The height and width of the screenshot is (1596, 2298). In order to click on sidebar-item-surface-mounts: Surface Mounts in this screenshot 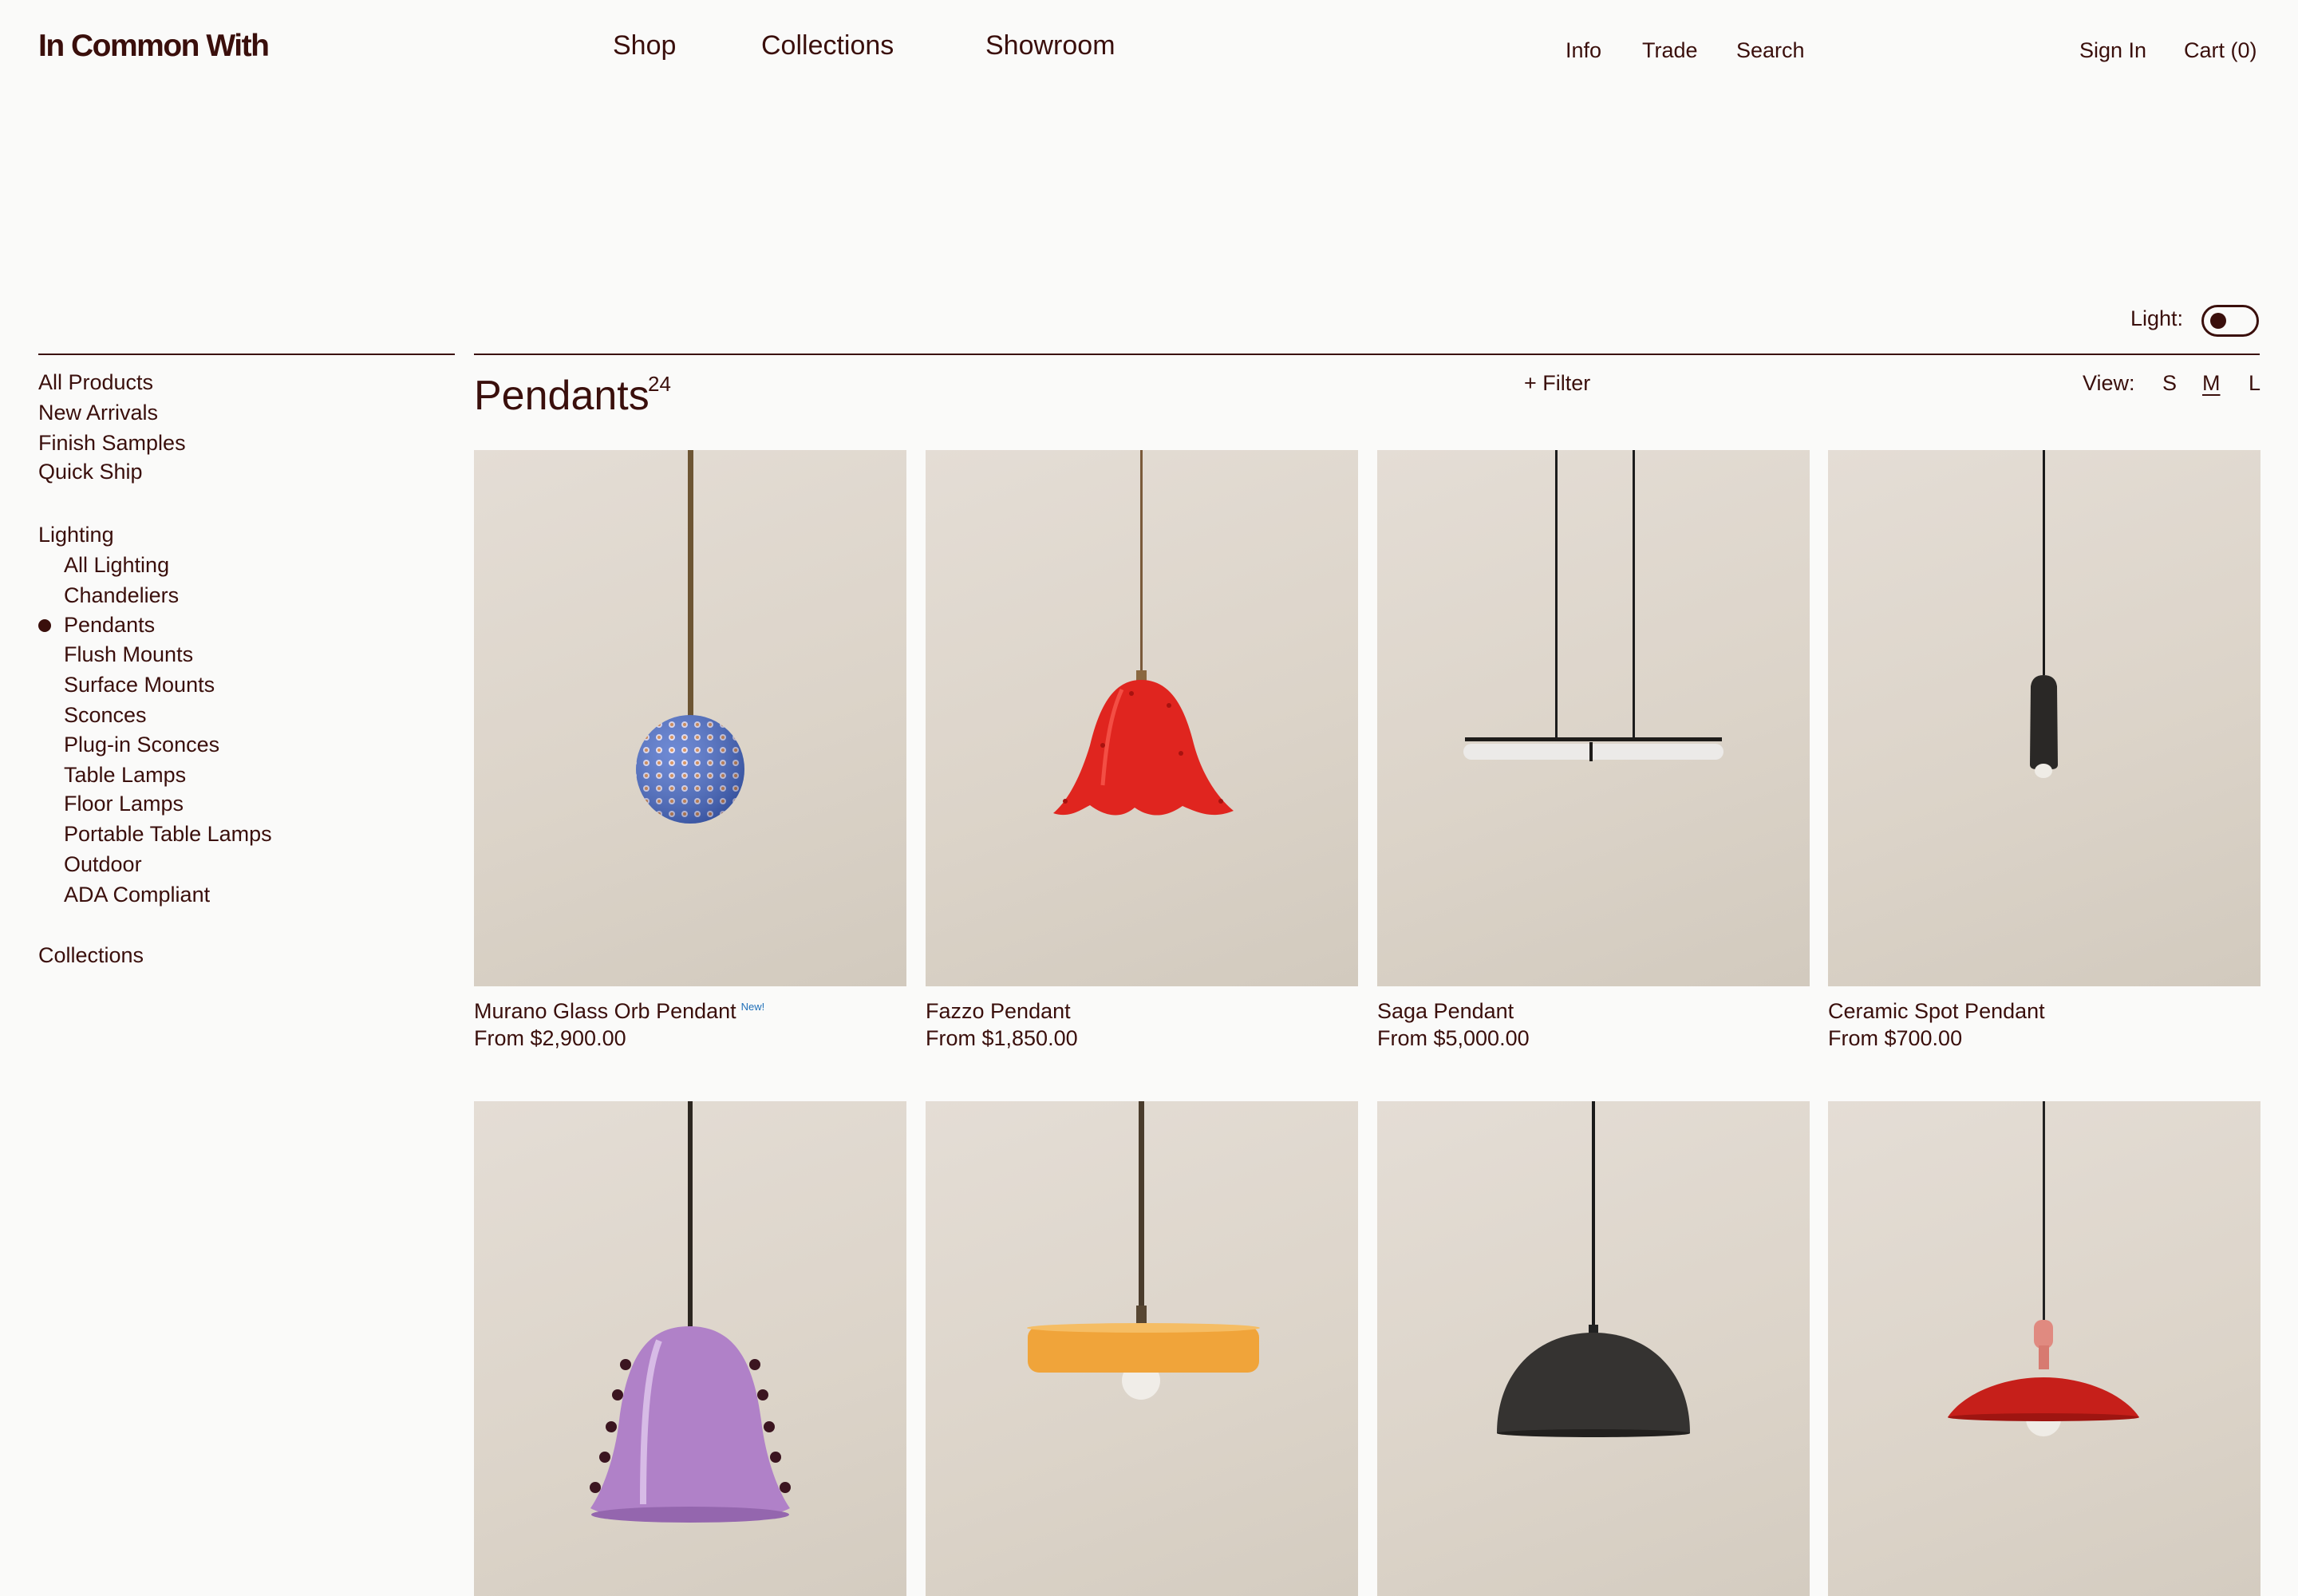, I will do `click(139, 685)`.